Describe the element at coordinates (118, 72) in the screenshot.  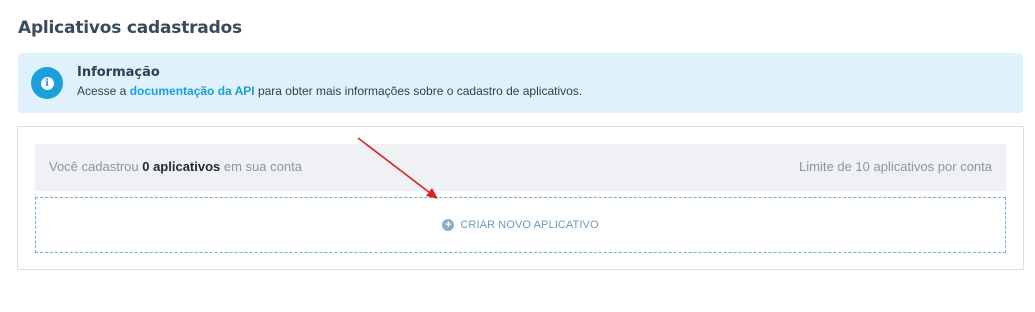
I see `info-title: Informação` at that location.